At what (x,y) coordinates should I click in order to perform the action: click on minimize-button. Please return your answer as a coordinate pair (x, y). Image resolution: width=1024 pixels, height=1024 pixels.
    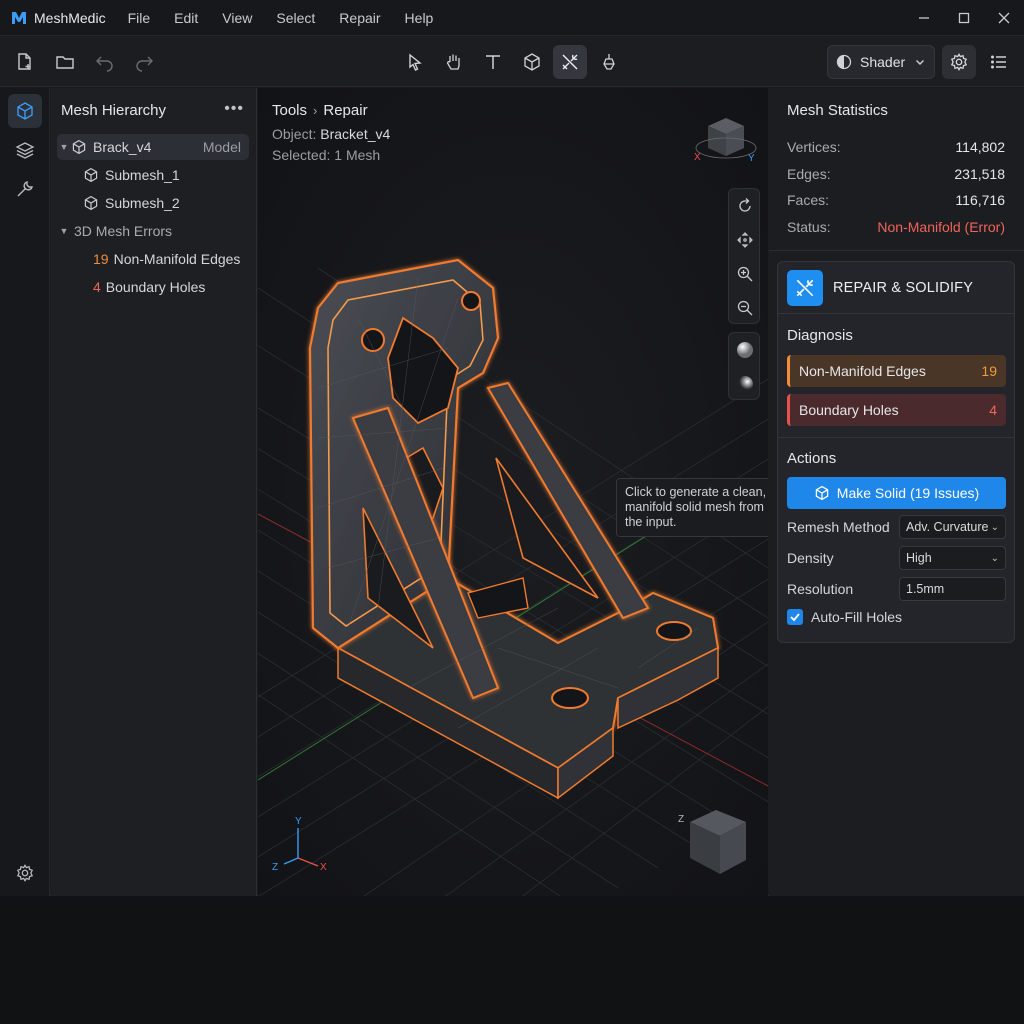
    Looking at the image, I should click on (924, 18).